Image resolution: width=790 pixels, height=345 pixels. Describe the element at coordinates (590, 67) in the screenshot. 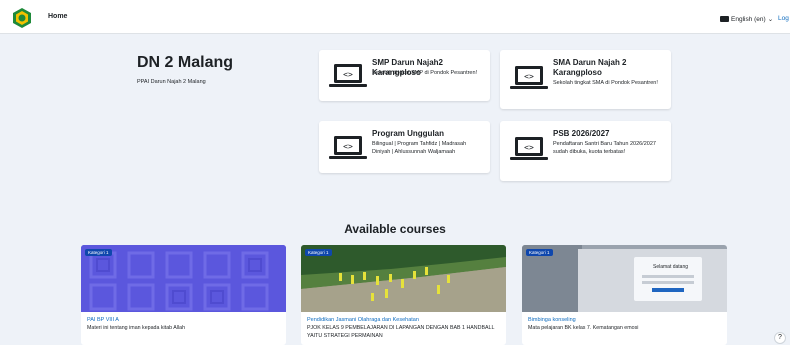

I see `card-title: SMA Darun Najah 2 Karangploso` at that location.